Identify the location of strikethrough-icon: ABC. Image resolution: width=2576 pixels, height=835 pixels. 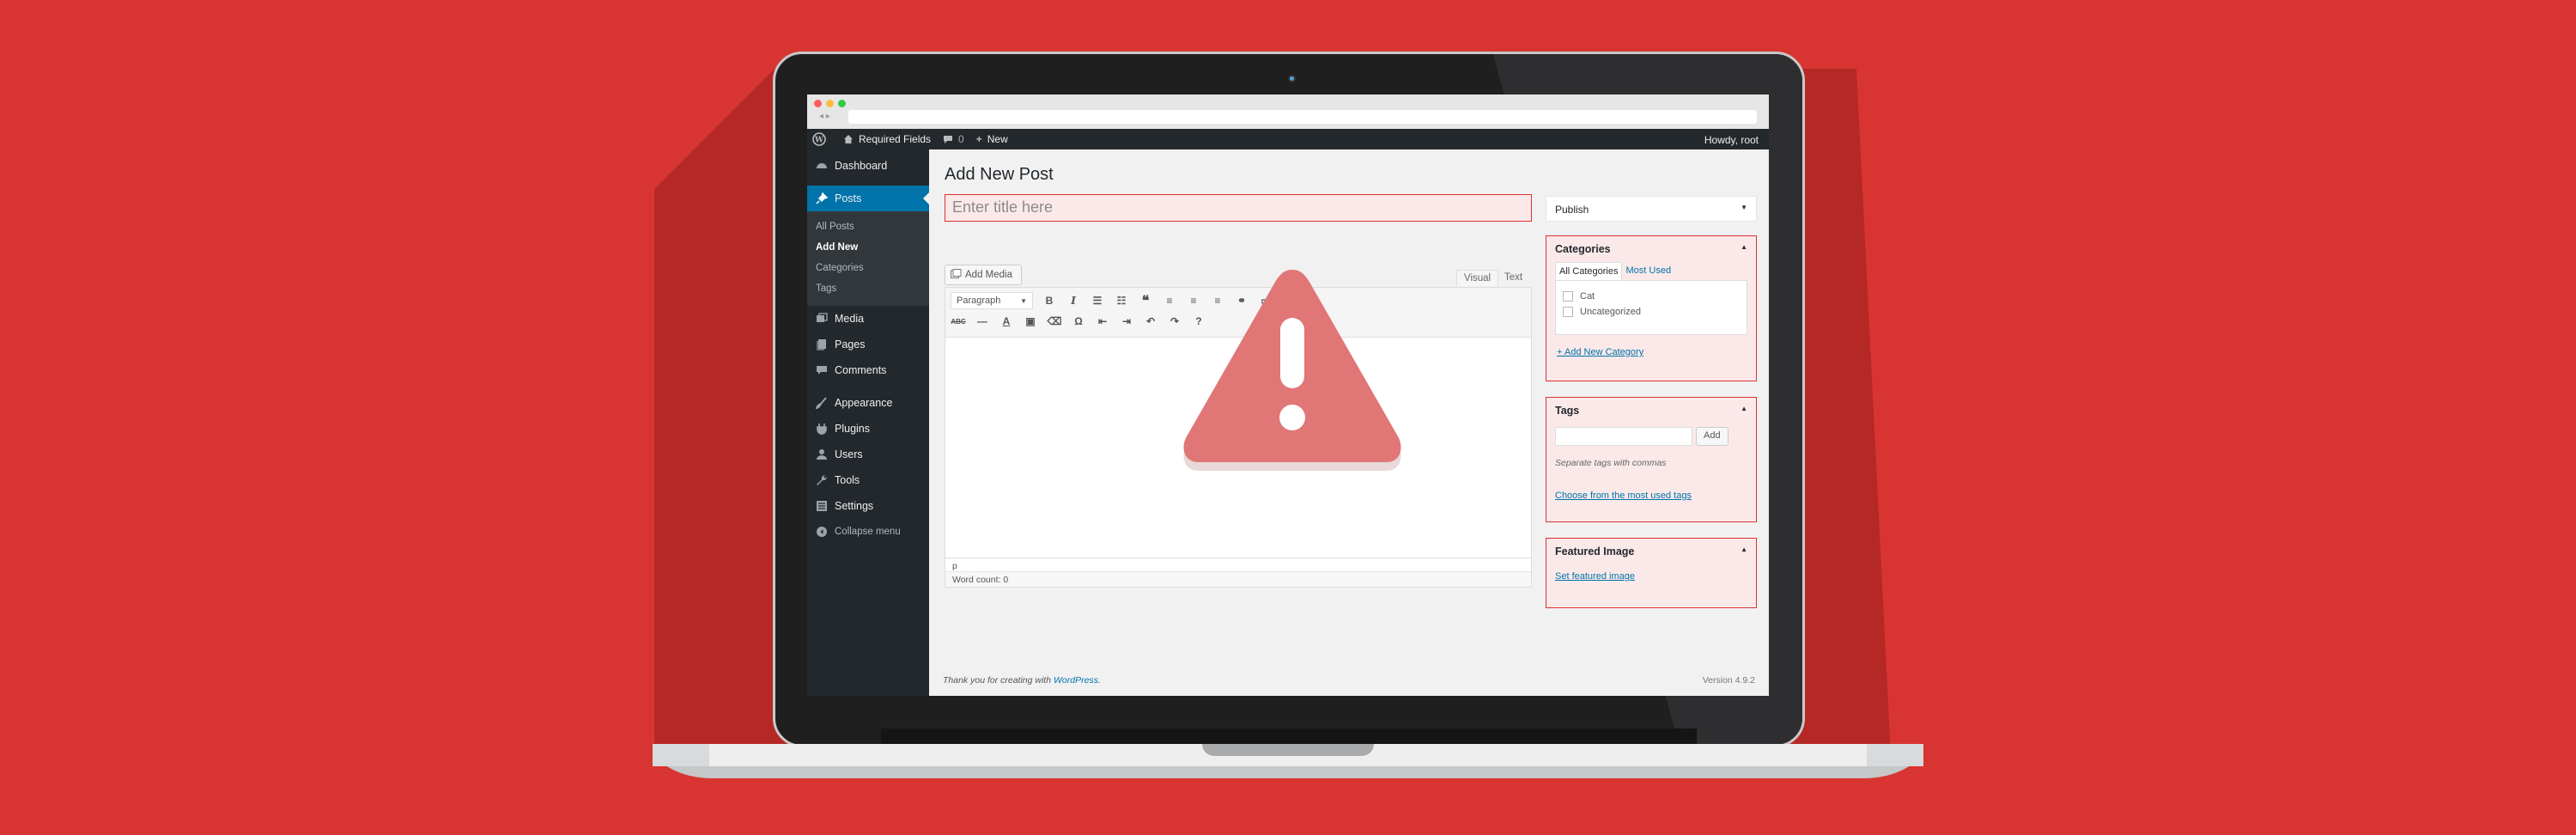
(958, 322).